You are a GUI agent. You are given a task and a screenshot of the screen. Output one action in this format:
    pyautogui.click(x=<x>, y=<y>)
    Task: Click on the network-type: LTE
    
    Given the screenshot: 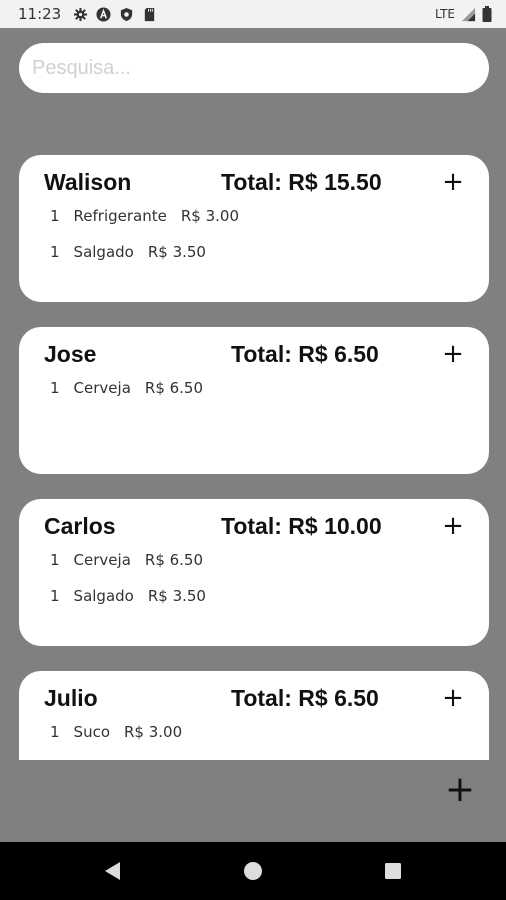 What is the action you would take?
    pyautogui.click(x=445, y=14)
    